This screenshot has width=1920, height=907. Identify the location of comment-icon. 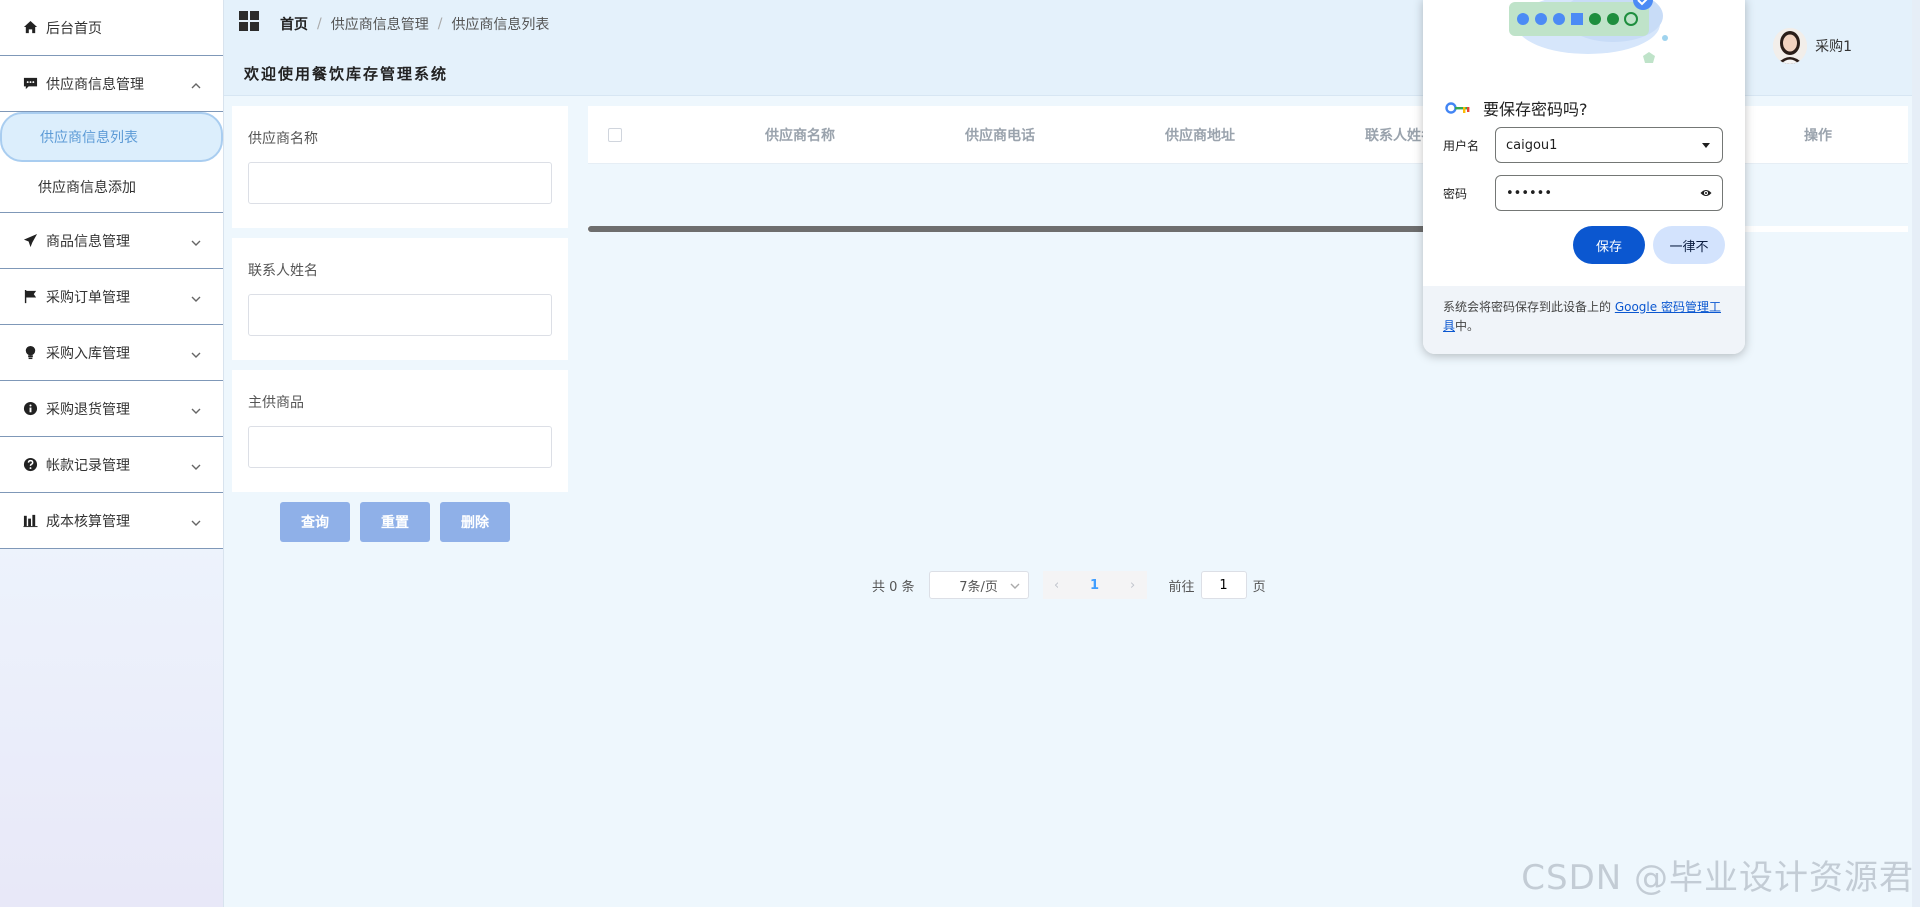
(30, 84).